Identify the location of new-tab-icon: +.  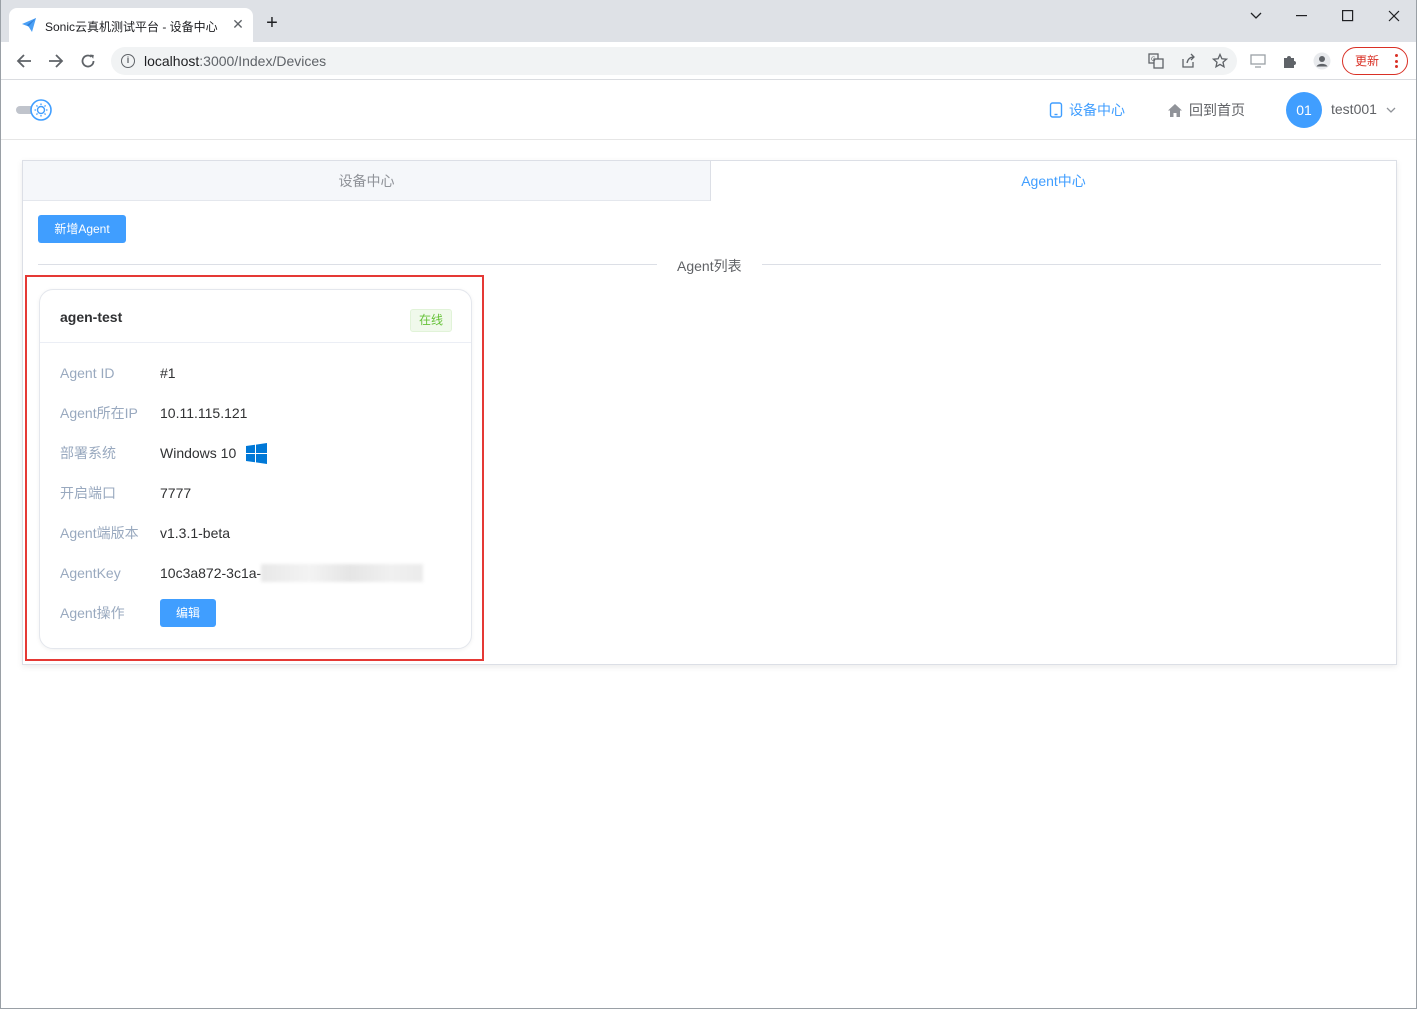
(272, 23).